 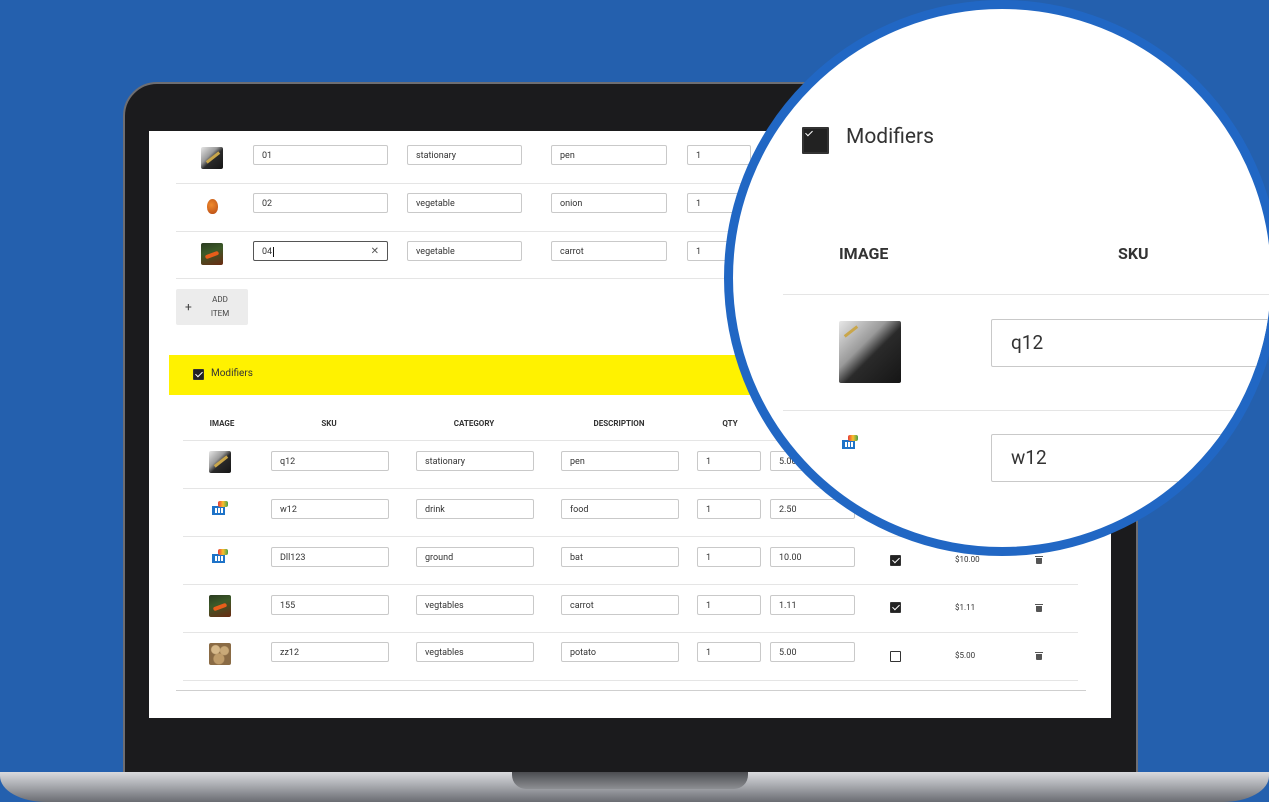 I want to click on section-divider, so click(x=631, y=690).